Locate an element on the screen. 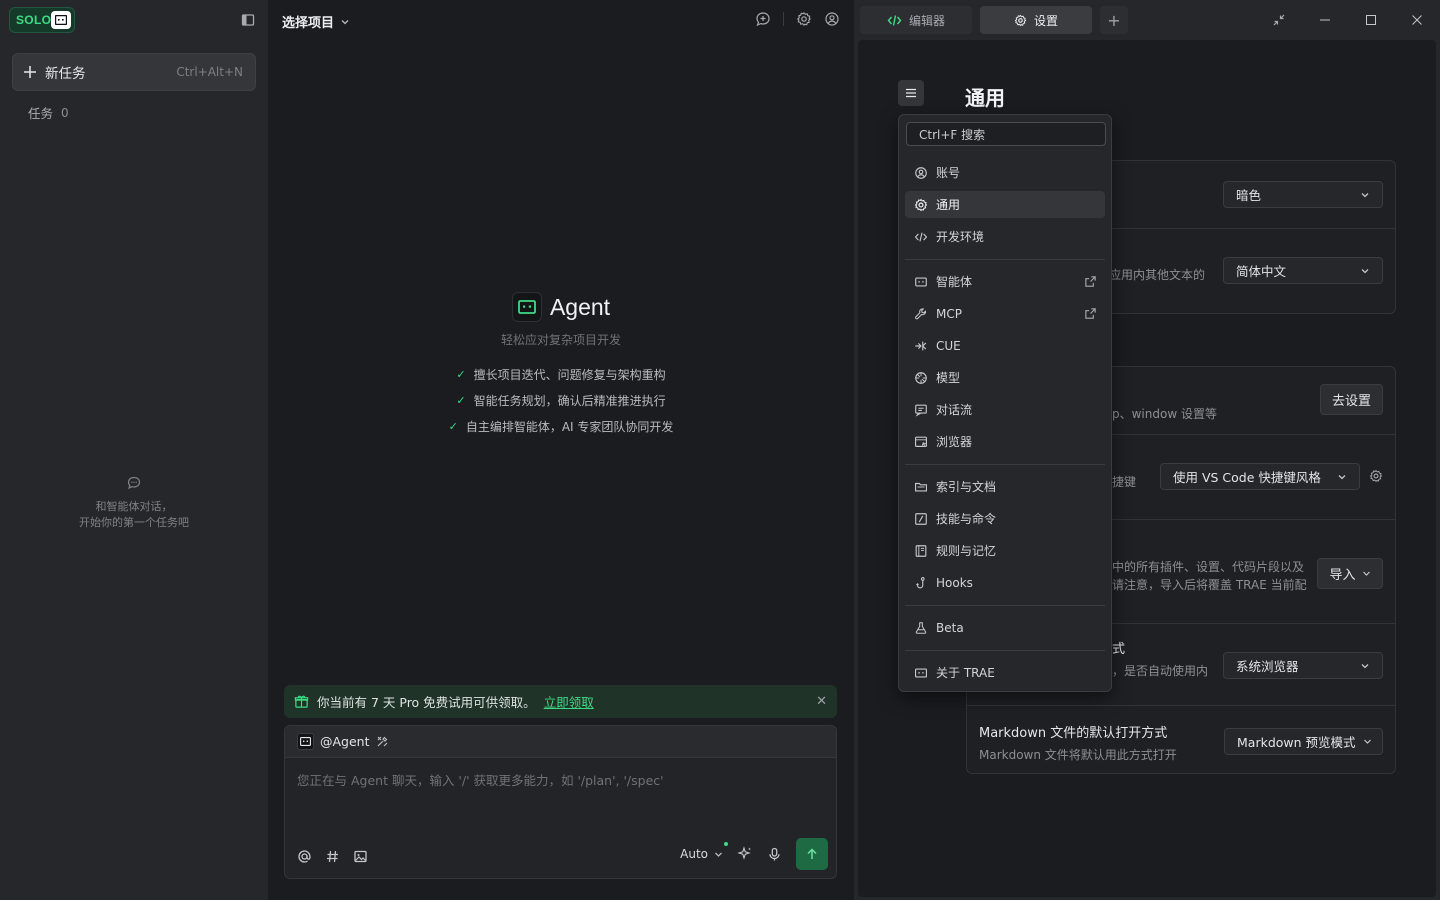  project-select: 选择项目 is located at coordinates (316, 21).